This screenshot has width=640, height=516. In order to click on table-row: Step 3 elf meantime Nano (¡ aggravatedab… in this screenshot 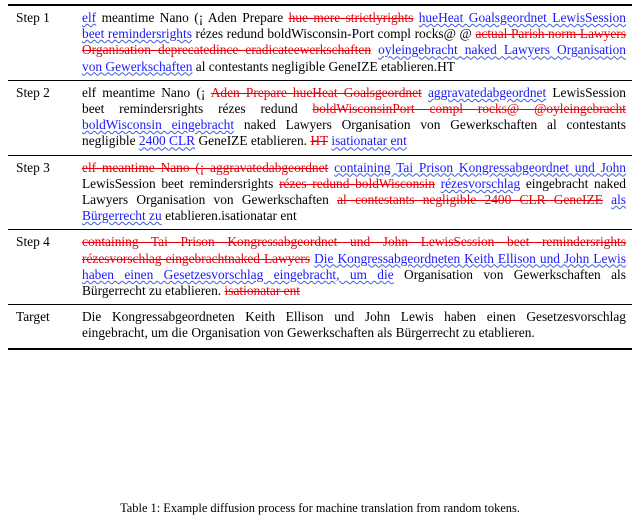, I will do `click(320, 193)`.